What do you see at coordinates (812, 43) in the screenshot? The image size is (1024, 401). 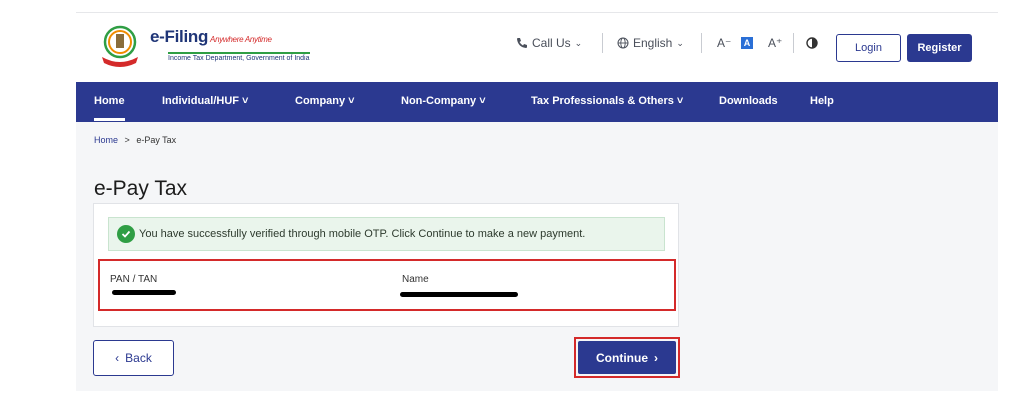 I see `contrast-icon` at bounding box center [812, 43].